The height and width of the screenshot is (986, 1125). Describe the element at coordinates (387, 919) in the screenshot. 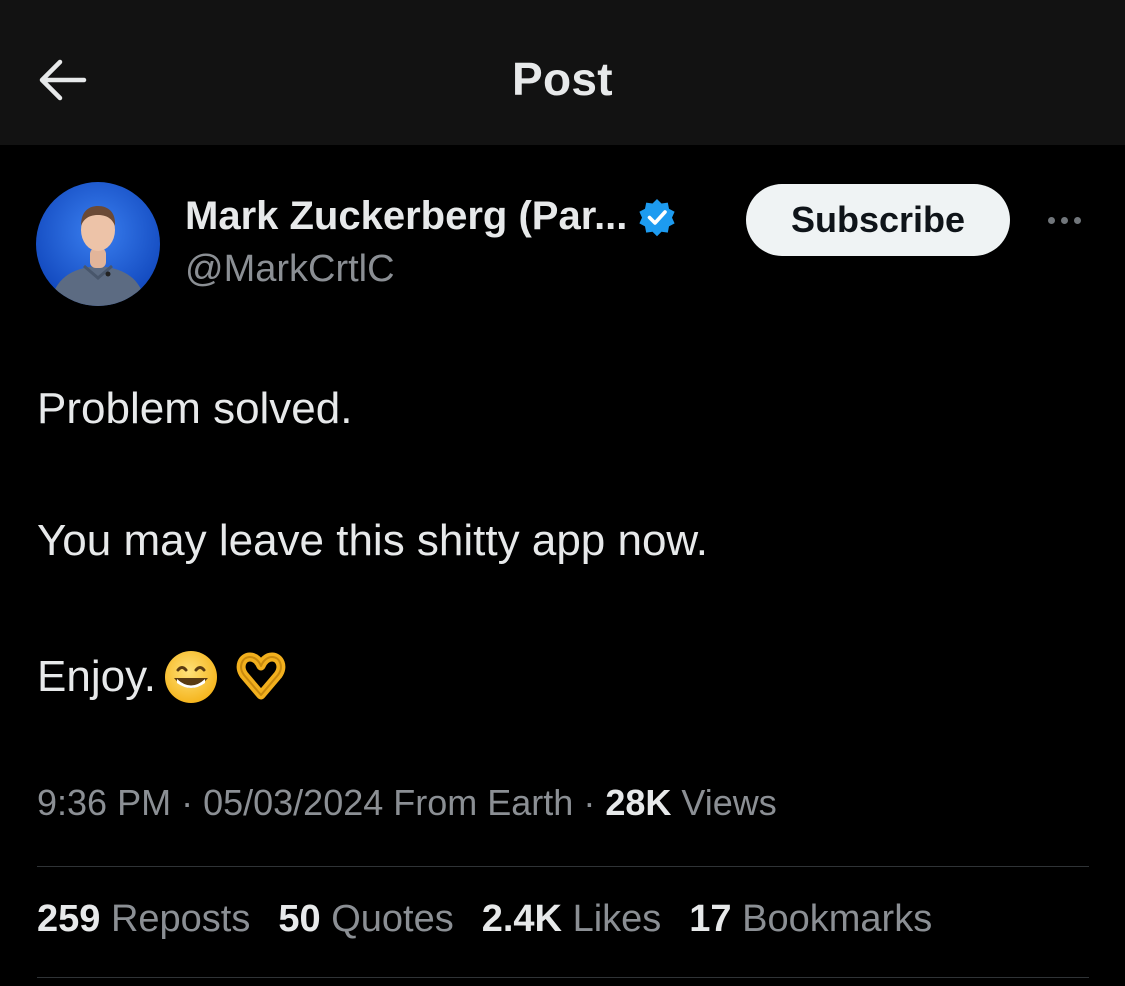

I see `quotes-label: Quotes` at that location.